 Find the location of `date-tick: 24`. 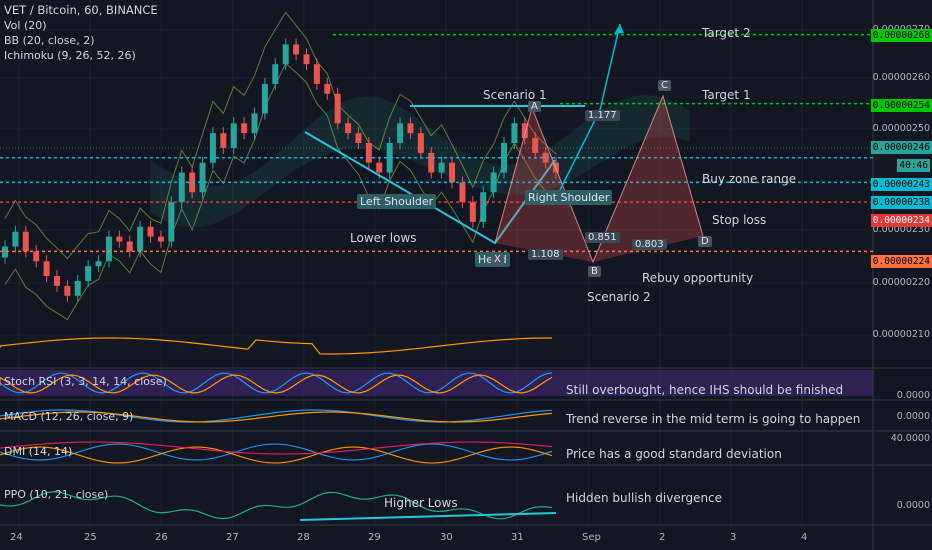

date-tick: 24 is located at coordinates (16, 537).